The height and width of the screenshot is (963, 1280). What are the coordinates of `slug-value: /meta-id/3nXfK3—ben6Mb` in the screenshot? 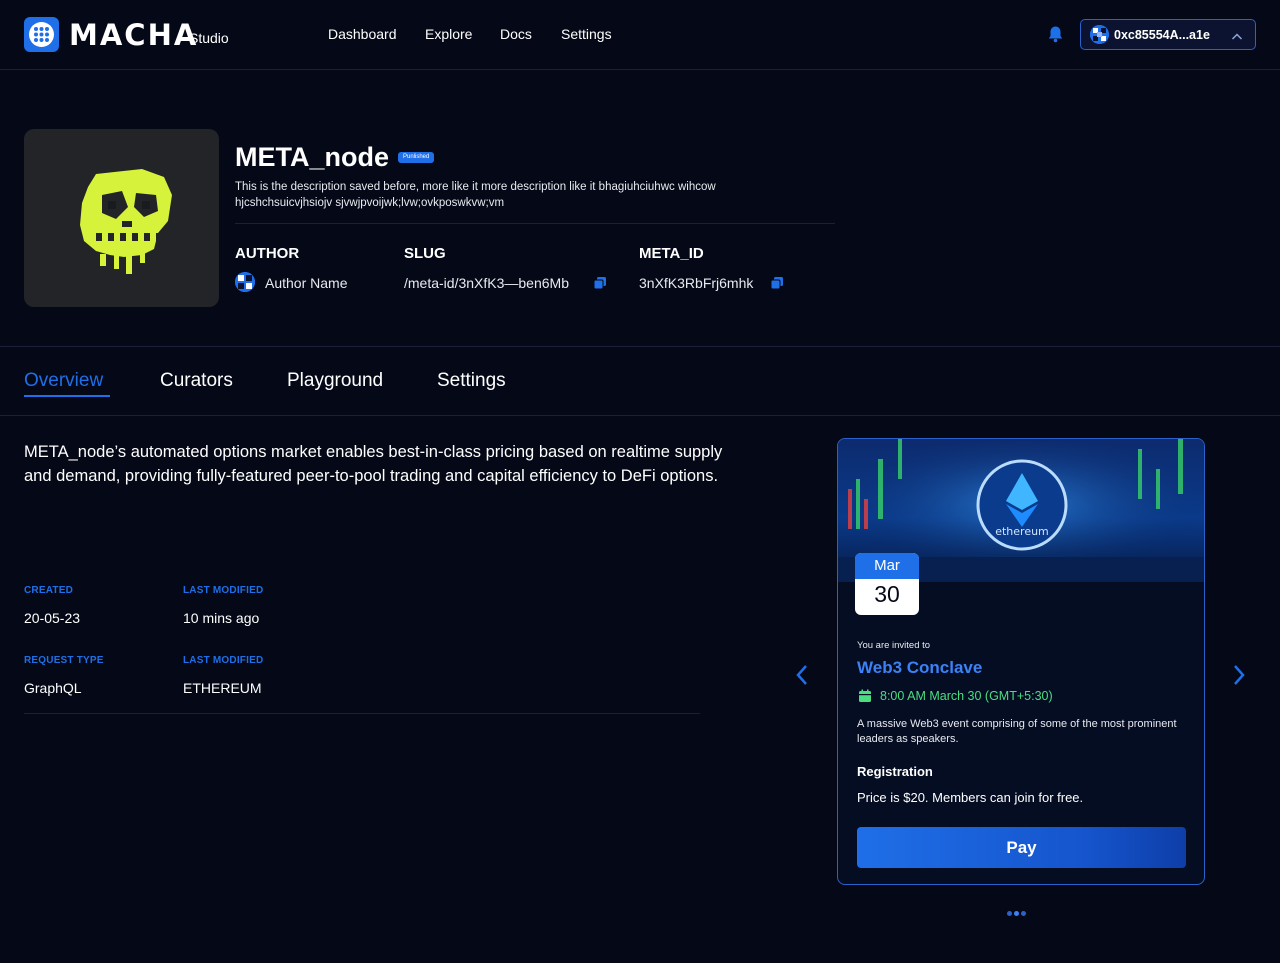 It's located at (486, 283).